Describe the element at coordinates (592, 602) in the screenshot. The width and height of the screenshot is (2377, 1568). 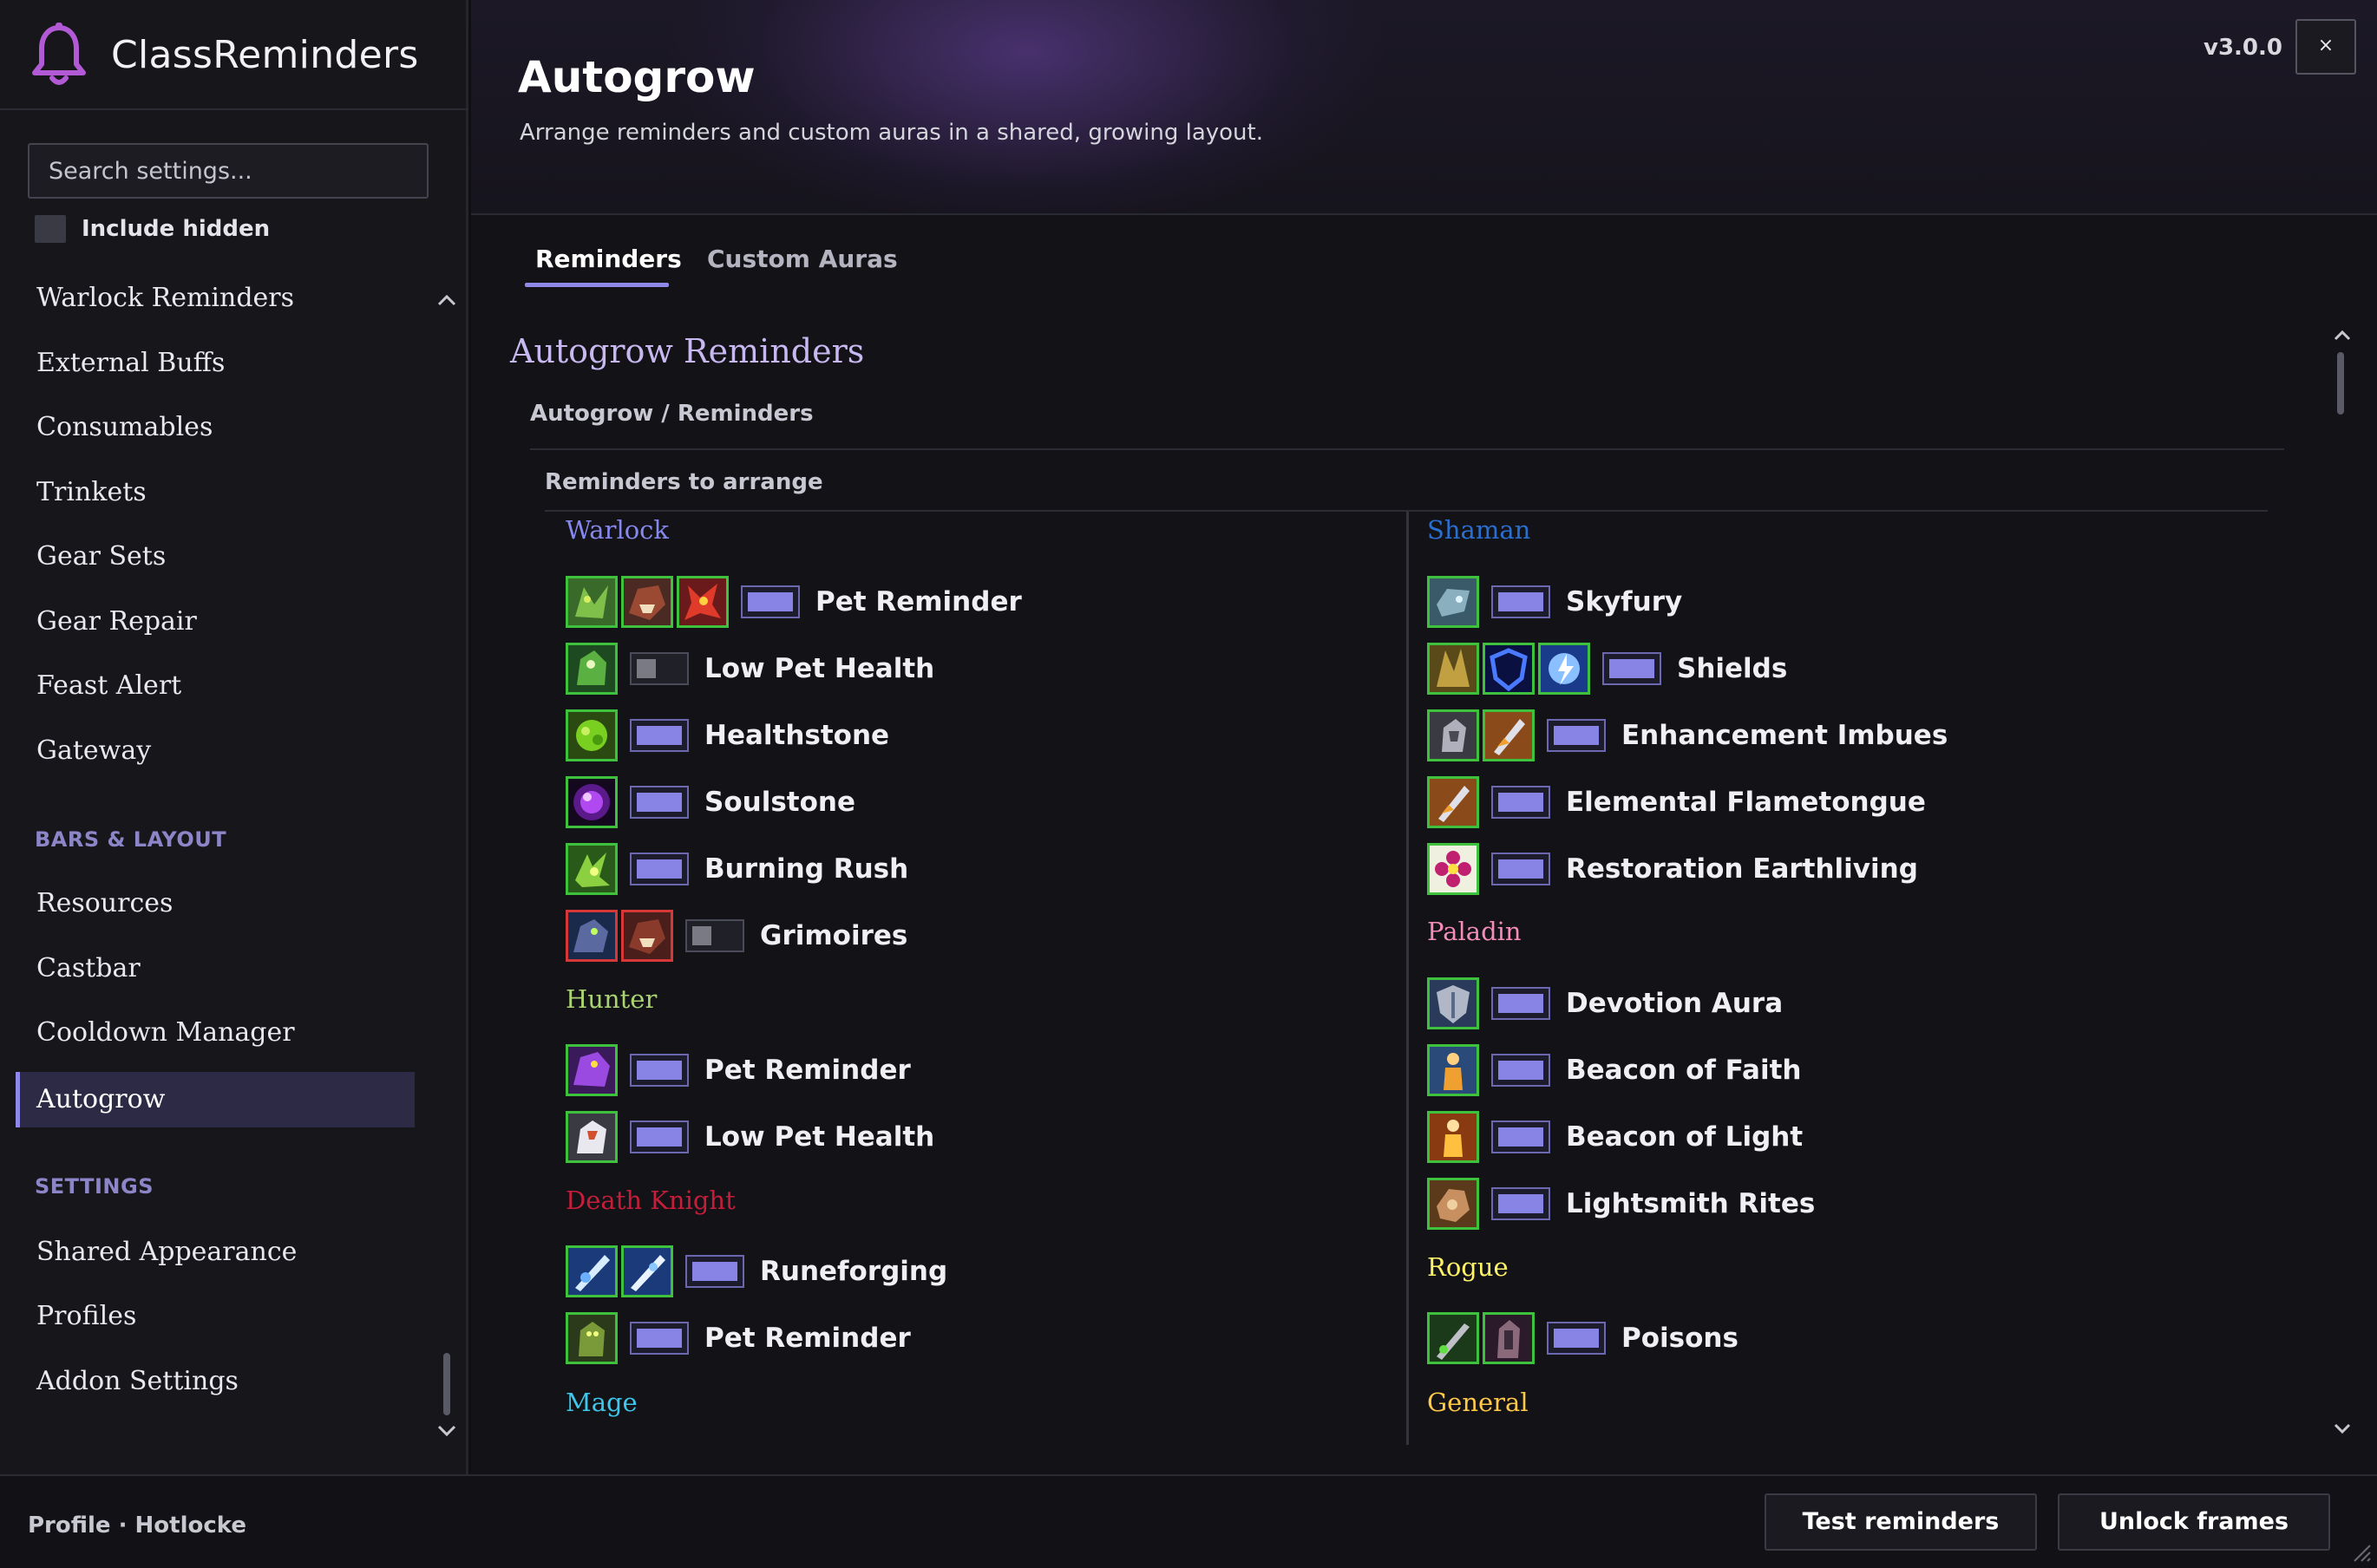
I see `felguard-icon` at that location.